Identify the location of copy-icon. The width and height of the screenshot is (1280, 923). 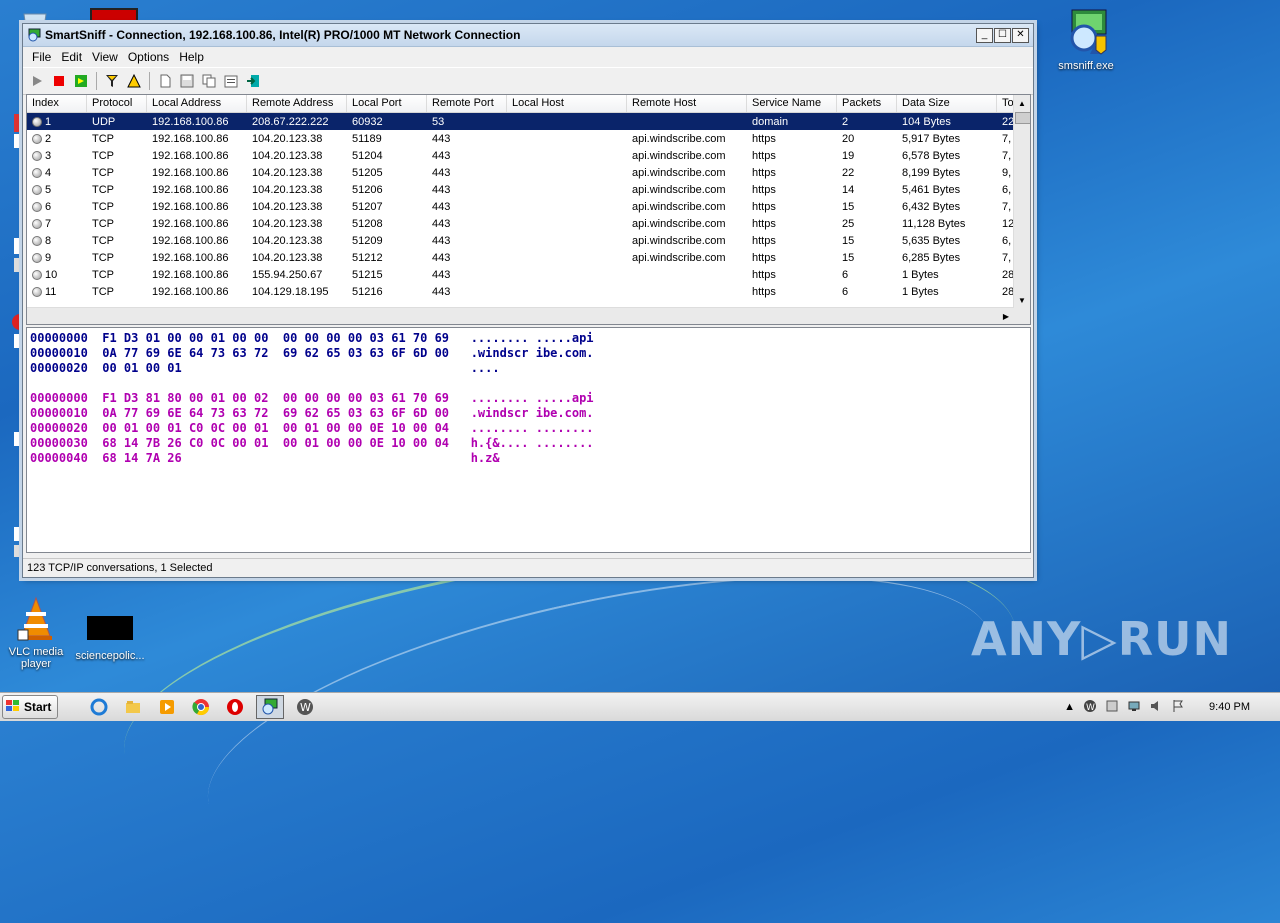
(209, 81).